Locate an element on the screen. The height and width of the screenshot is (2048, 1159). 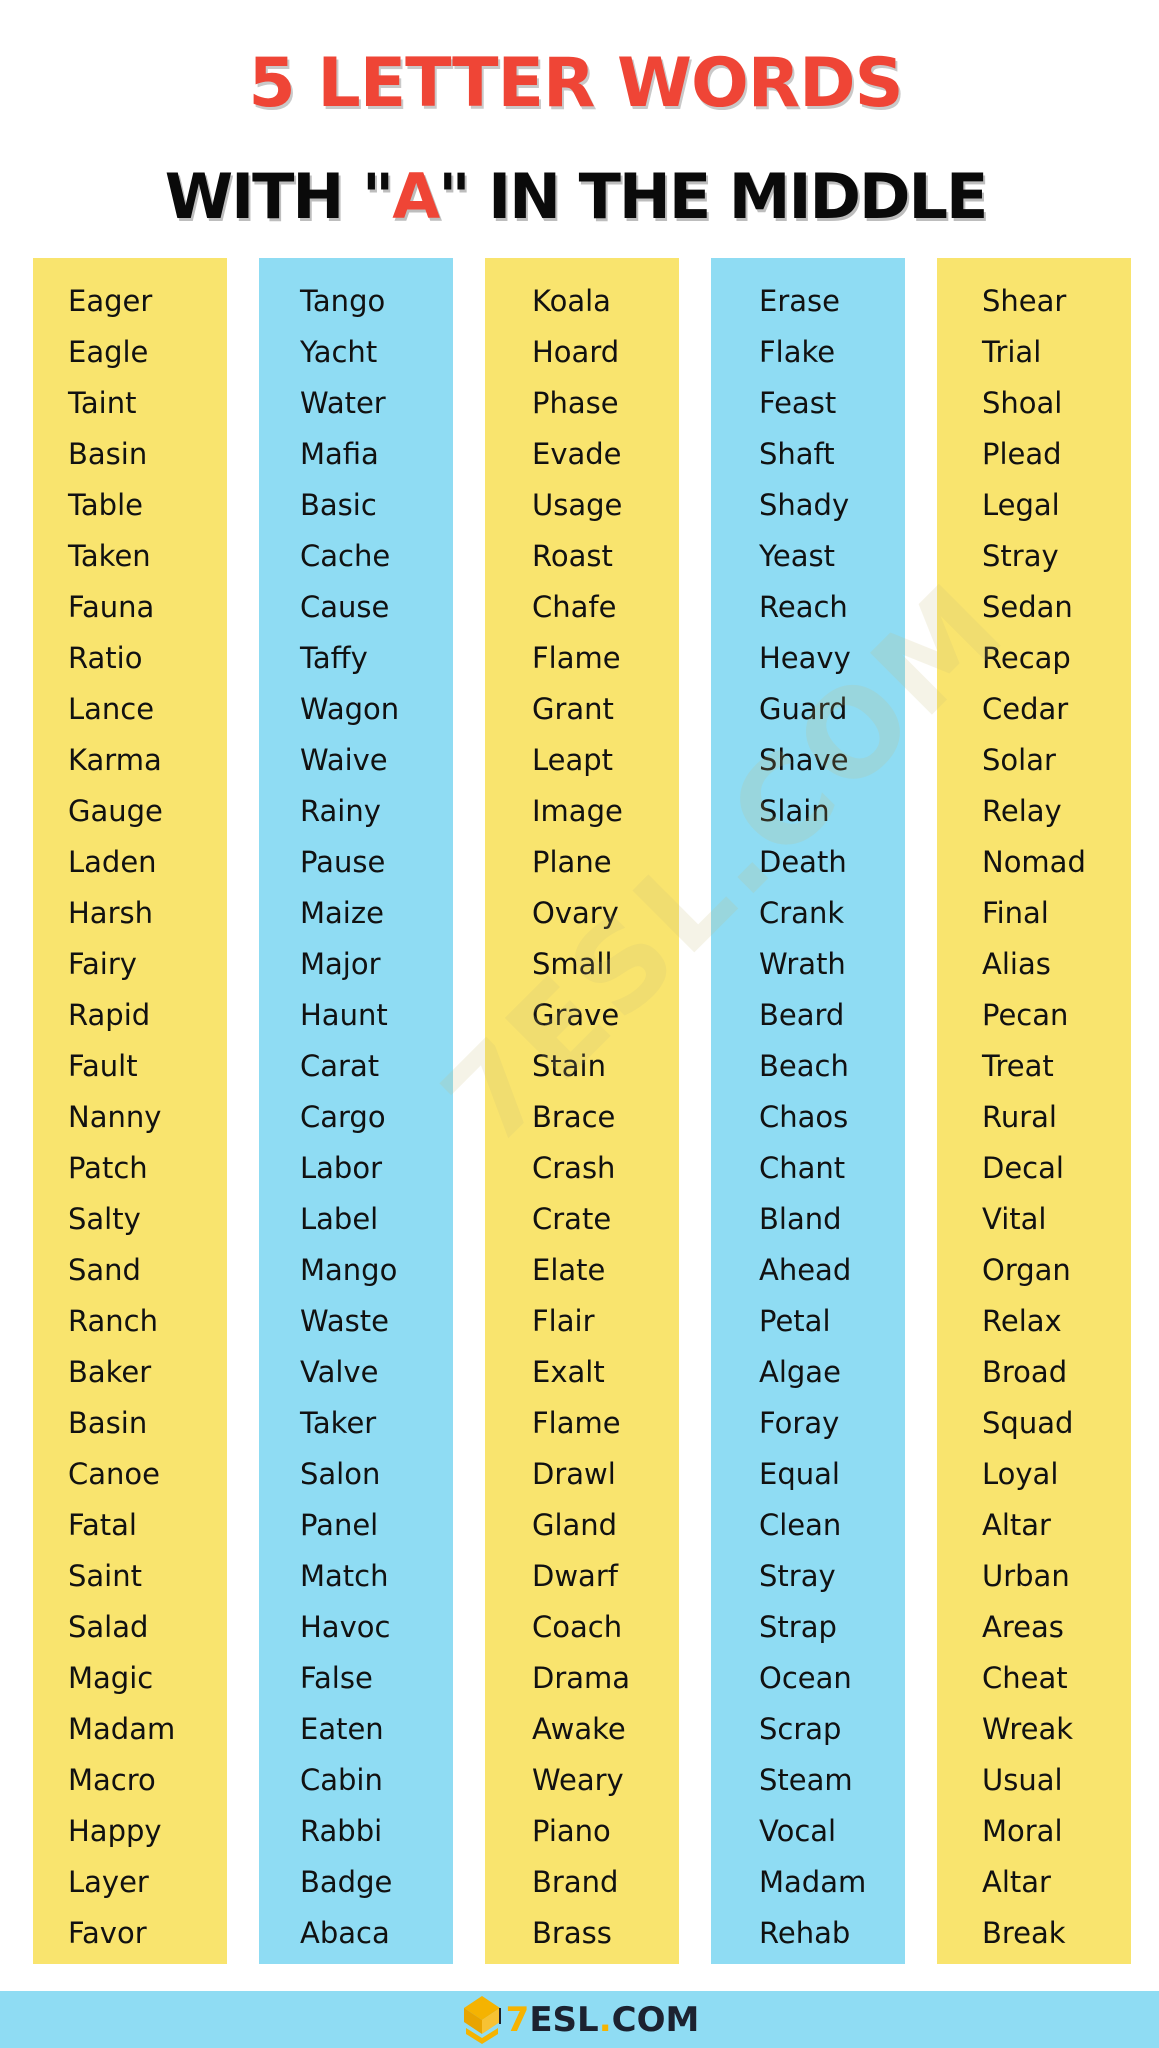
title-line-2: WITH "A" IN THE MIDDLE is located at coordinates (579, 197).